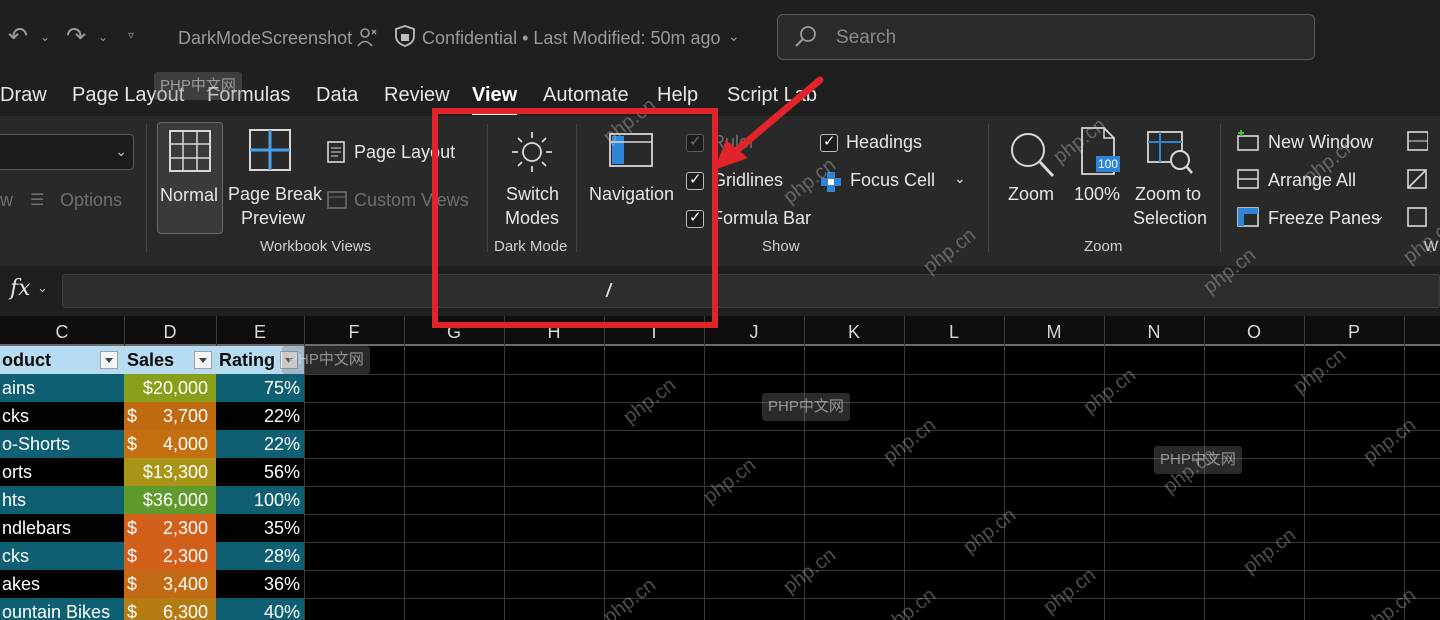 This screenshot has height=620, width=1440. I want to click on insert-function-icon: fx, so click(20, 288).